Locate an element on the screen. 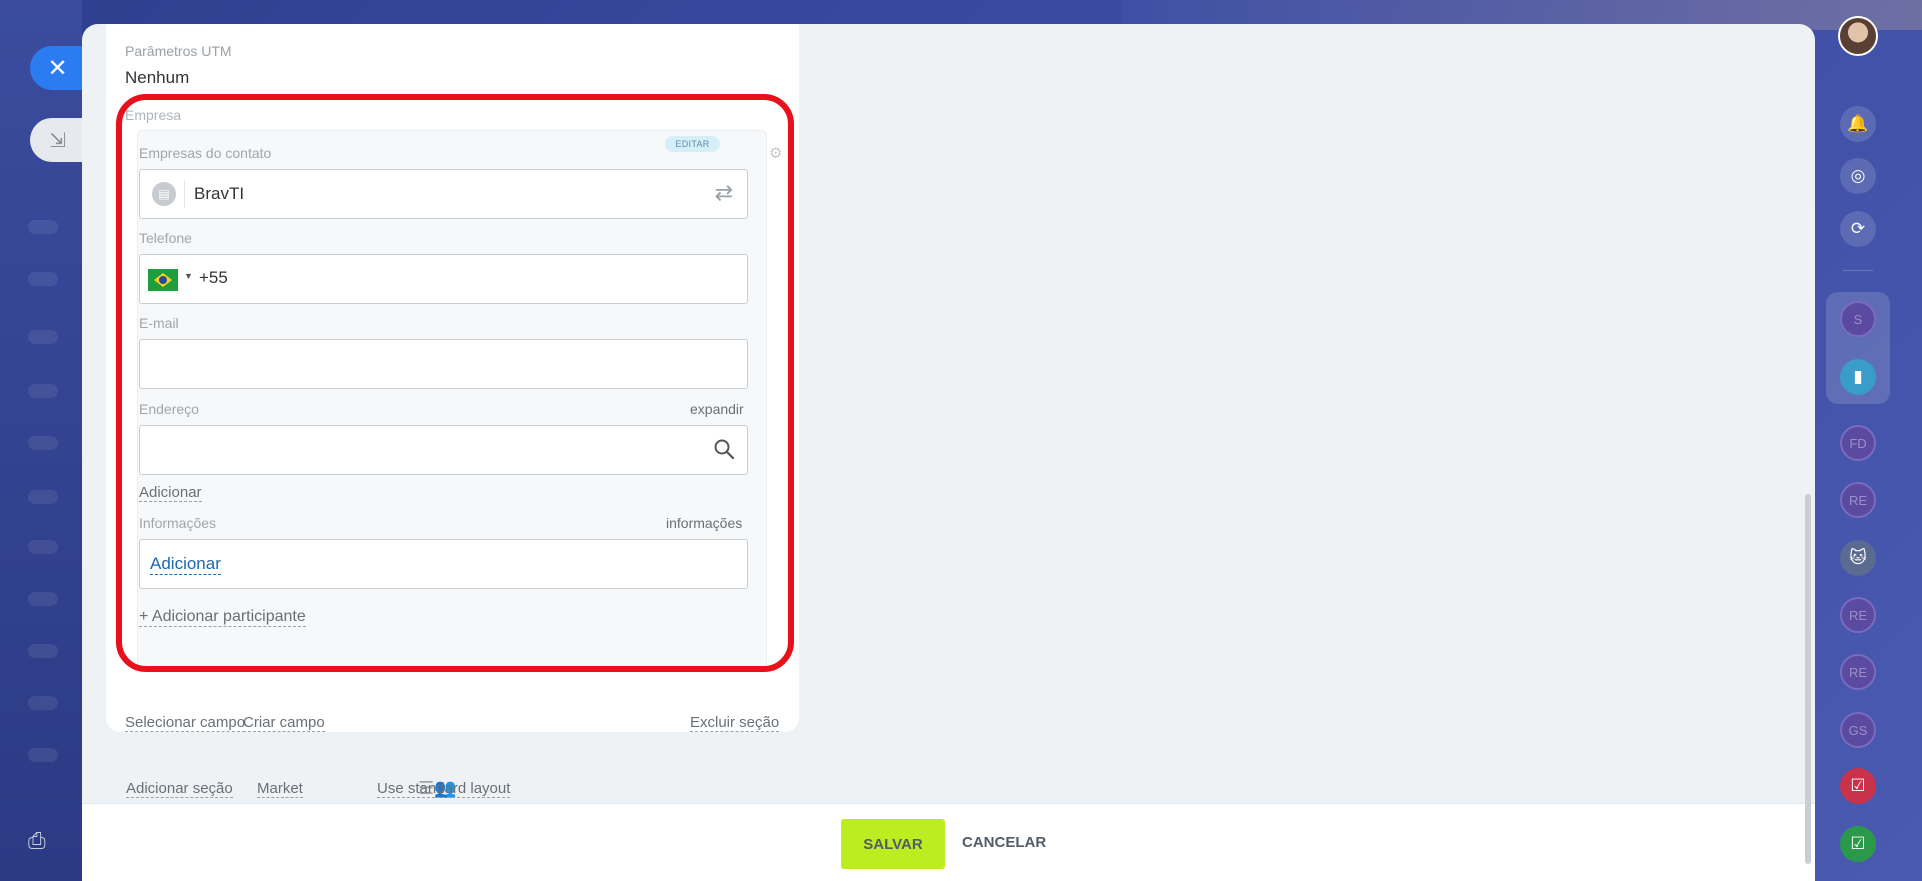  create-field-link: Criar campo is located at coordinates (284, 723).